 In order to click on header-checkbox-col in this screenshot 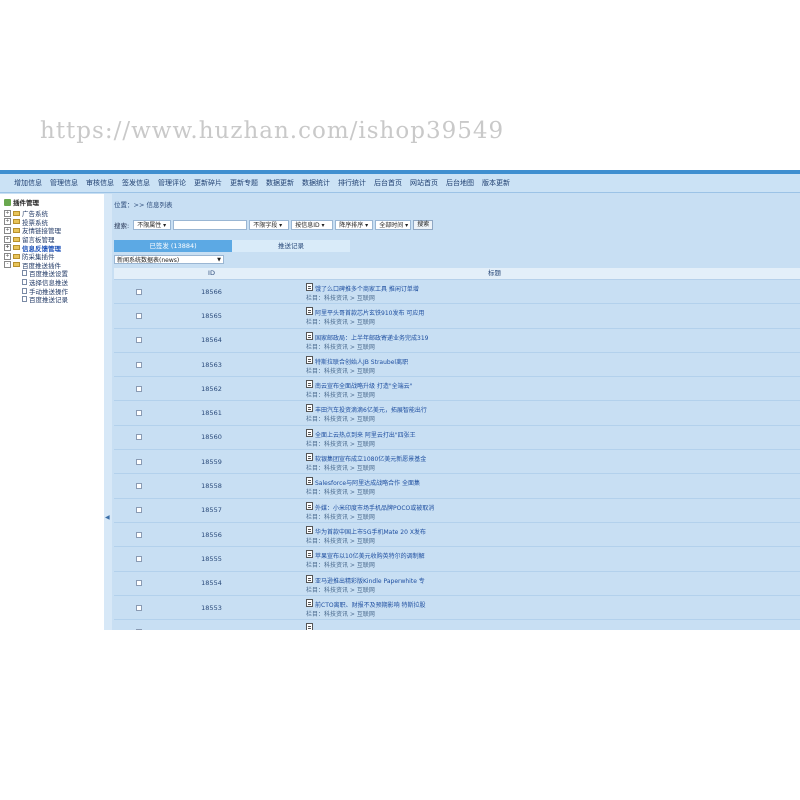, I will do `click(139, 273)`.